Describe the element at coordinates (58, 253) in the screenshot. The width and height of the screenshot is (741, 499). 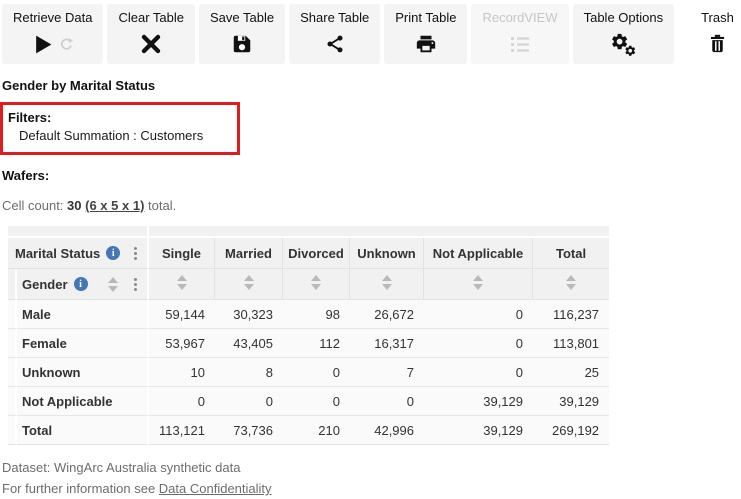
I see `column-variable-label: Marital Status` at that location.